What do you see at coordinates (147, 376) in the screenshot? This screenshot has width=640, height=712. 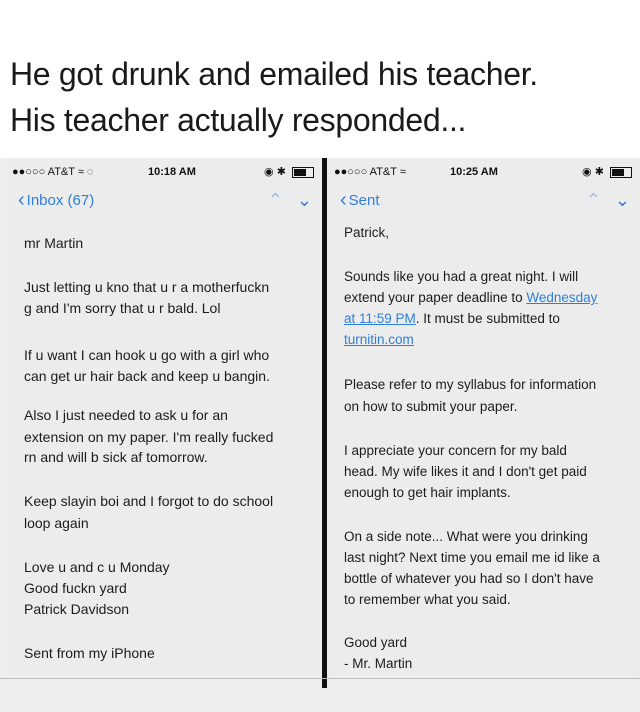 I see `body-line: can get ur hair back and keep u bangin.` at bounding box center [147, 376].